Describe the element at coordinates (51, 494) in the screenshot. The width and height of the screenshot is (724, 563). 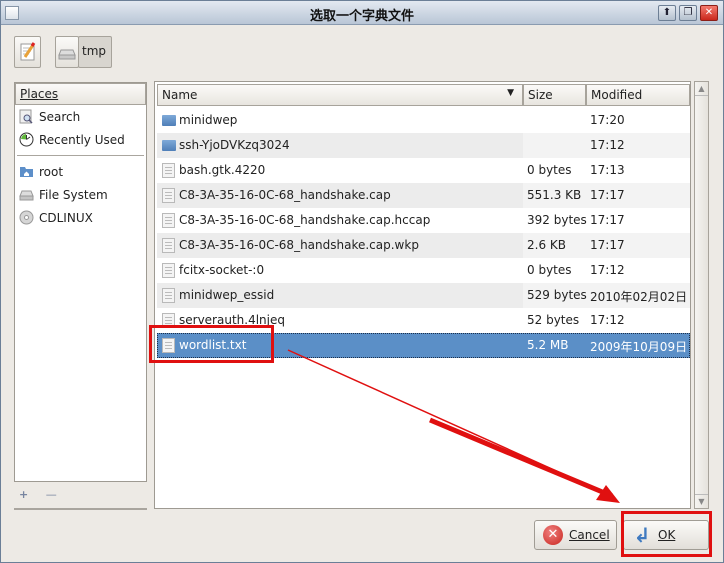
I see `remove-bookmark-button: —` at that location.